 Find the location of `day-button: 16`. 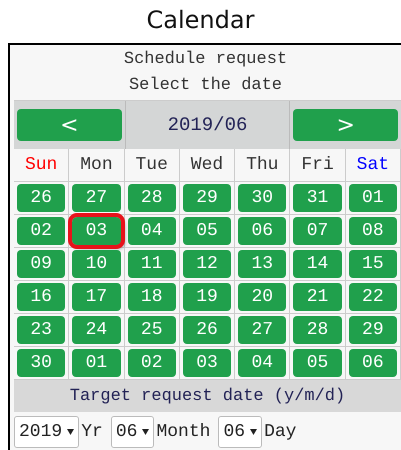

day-button: 16 is located at coordinates (41, 297).